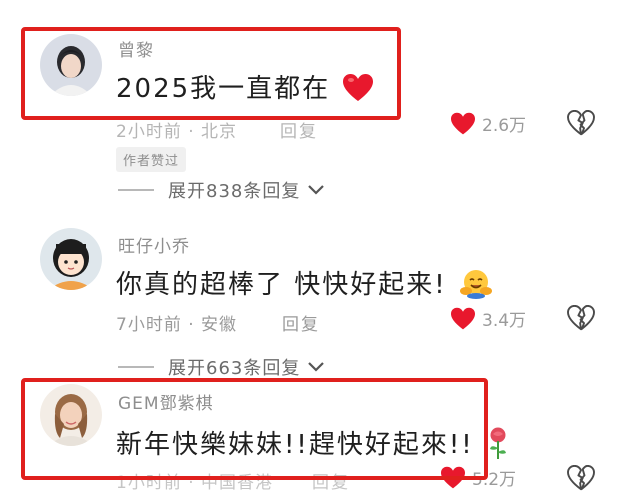  Describe the element at coordinates (234, 368) in the screenshot. I see `expand-replies-label: 展开663条回复` at that location.